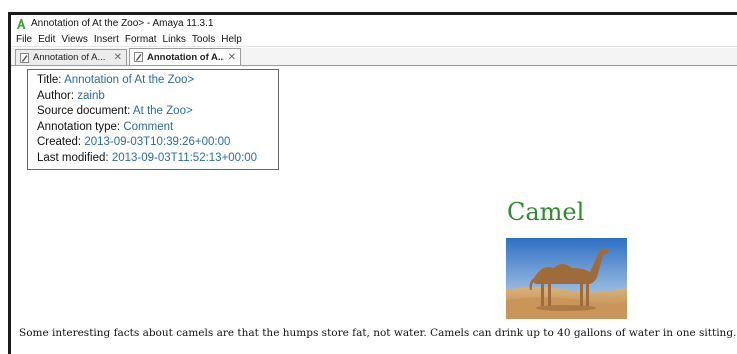  I want to click on annotation-author-row: Author: zainb, so click(157, 97).